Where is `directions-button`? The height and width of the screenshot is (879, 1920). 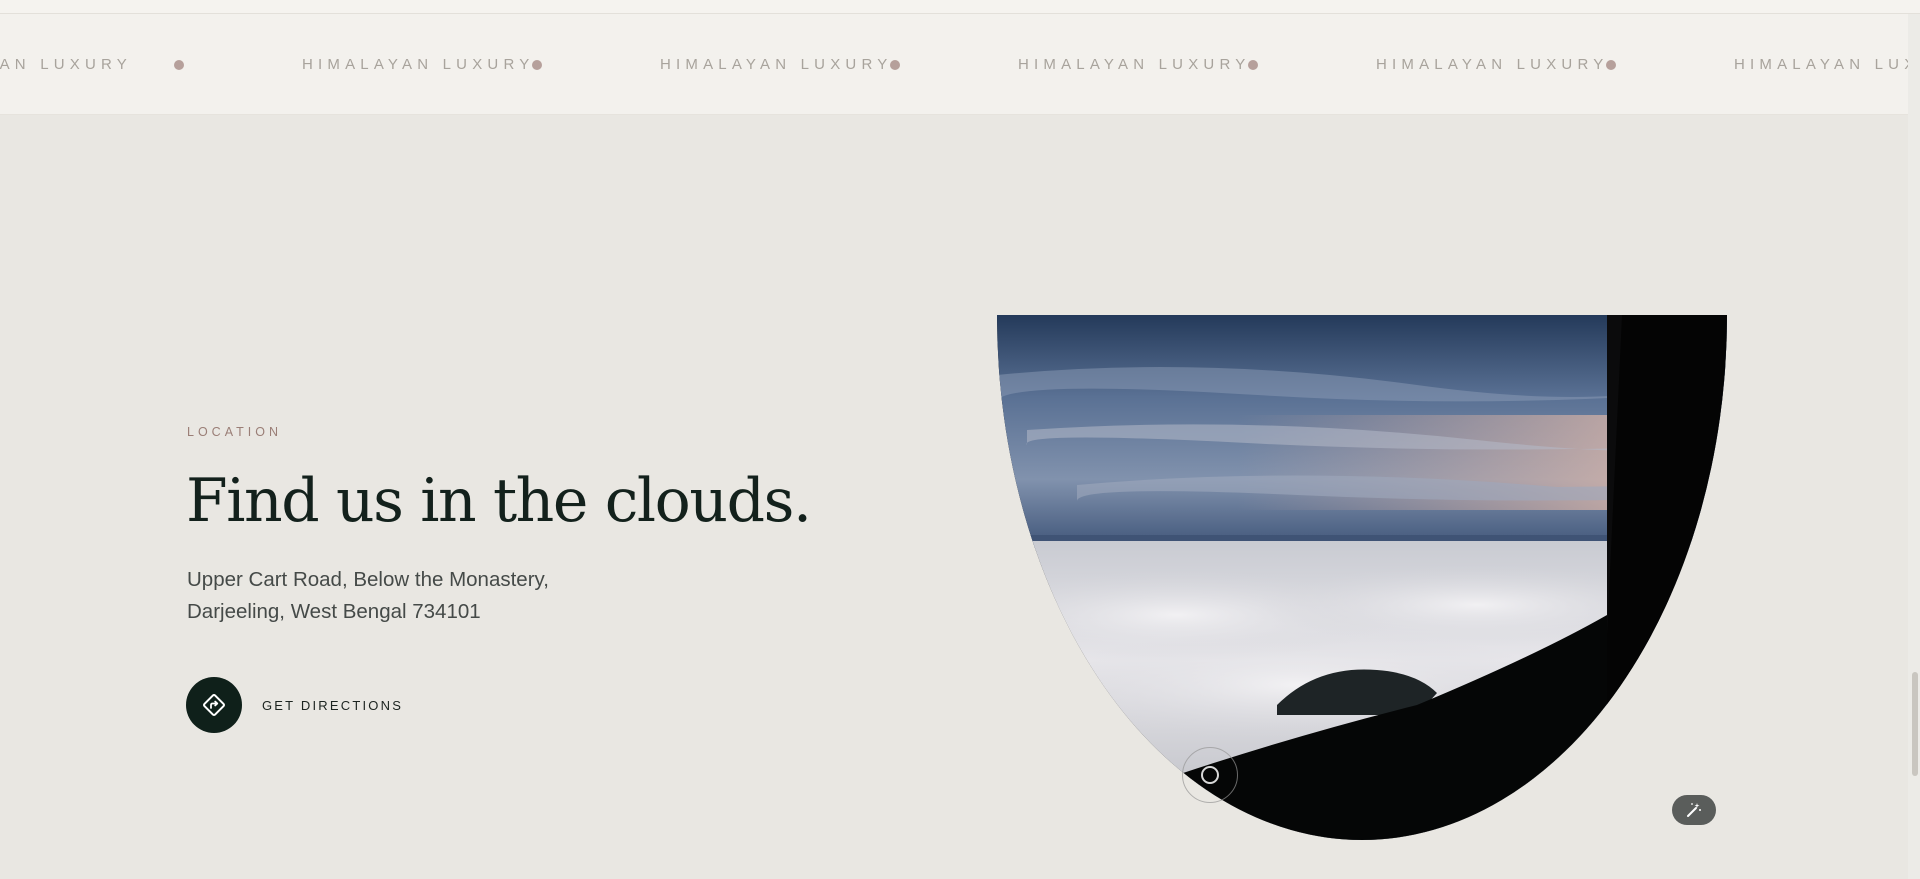
directions-button is located at coordinates (214, 705).